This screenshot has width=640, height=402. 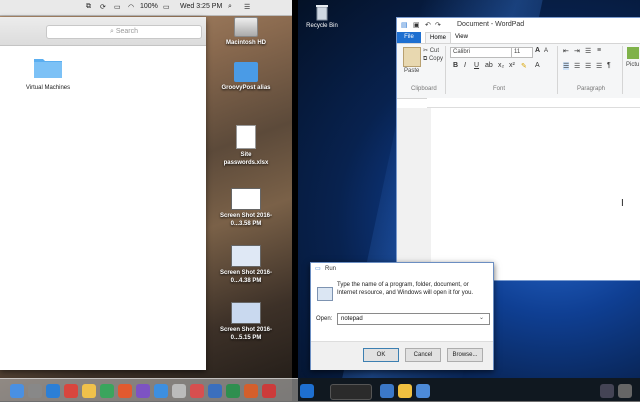 What do you see at coordinates (71, 391) in the screenshot?
I see `dock-chrome-icon` at bounding box center [71, 391].